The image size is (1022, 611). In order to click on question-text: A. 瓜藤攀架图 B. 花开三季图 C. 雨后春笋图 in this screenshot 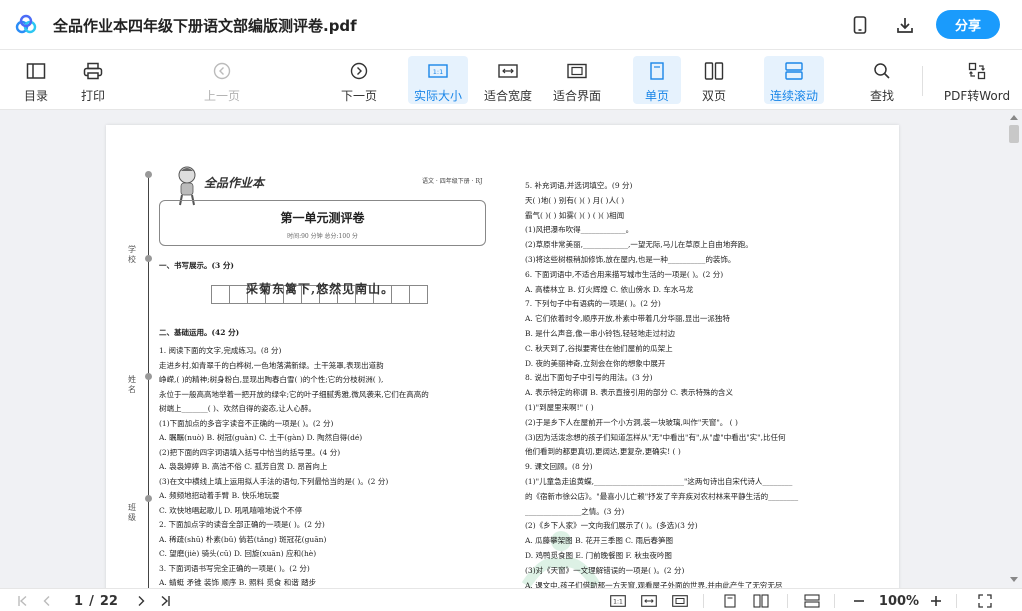, I will do `click(599, 541)`.